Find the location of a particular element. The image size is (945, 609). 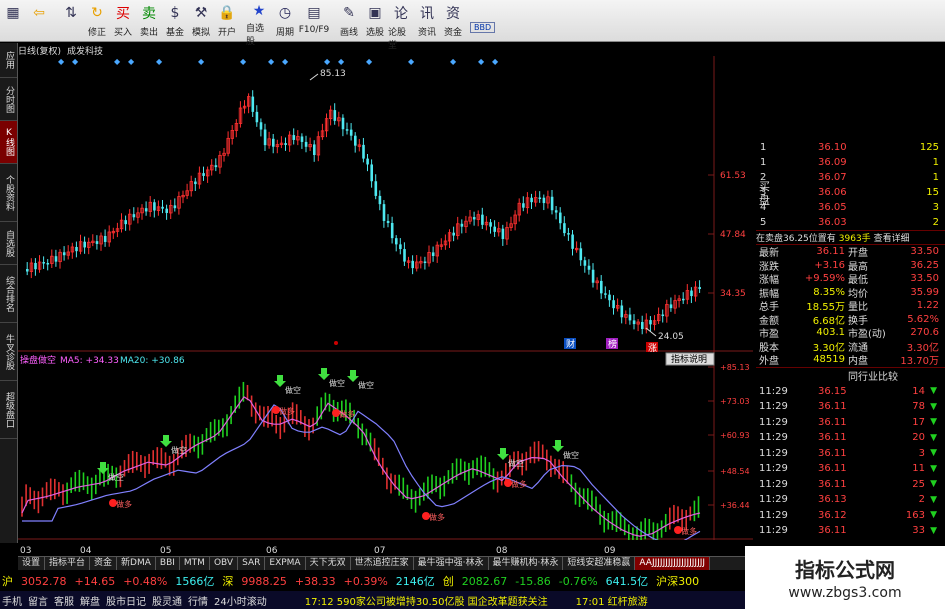

side-tab-1: 分时图 is located at coordinates (8, 99).